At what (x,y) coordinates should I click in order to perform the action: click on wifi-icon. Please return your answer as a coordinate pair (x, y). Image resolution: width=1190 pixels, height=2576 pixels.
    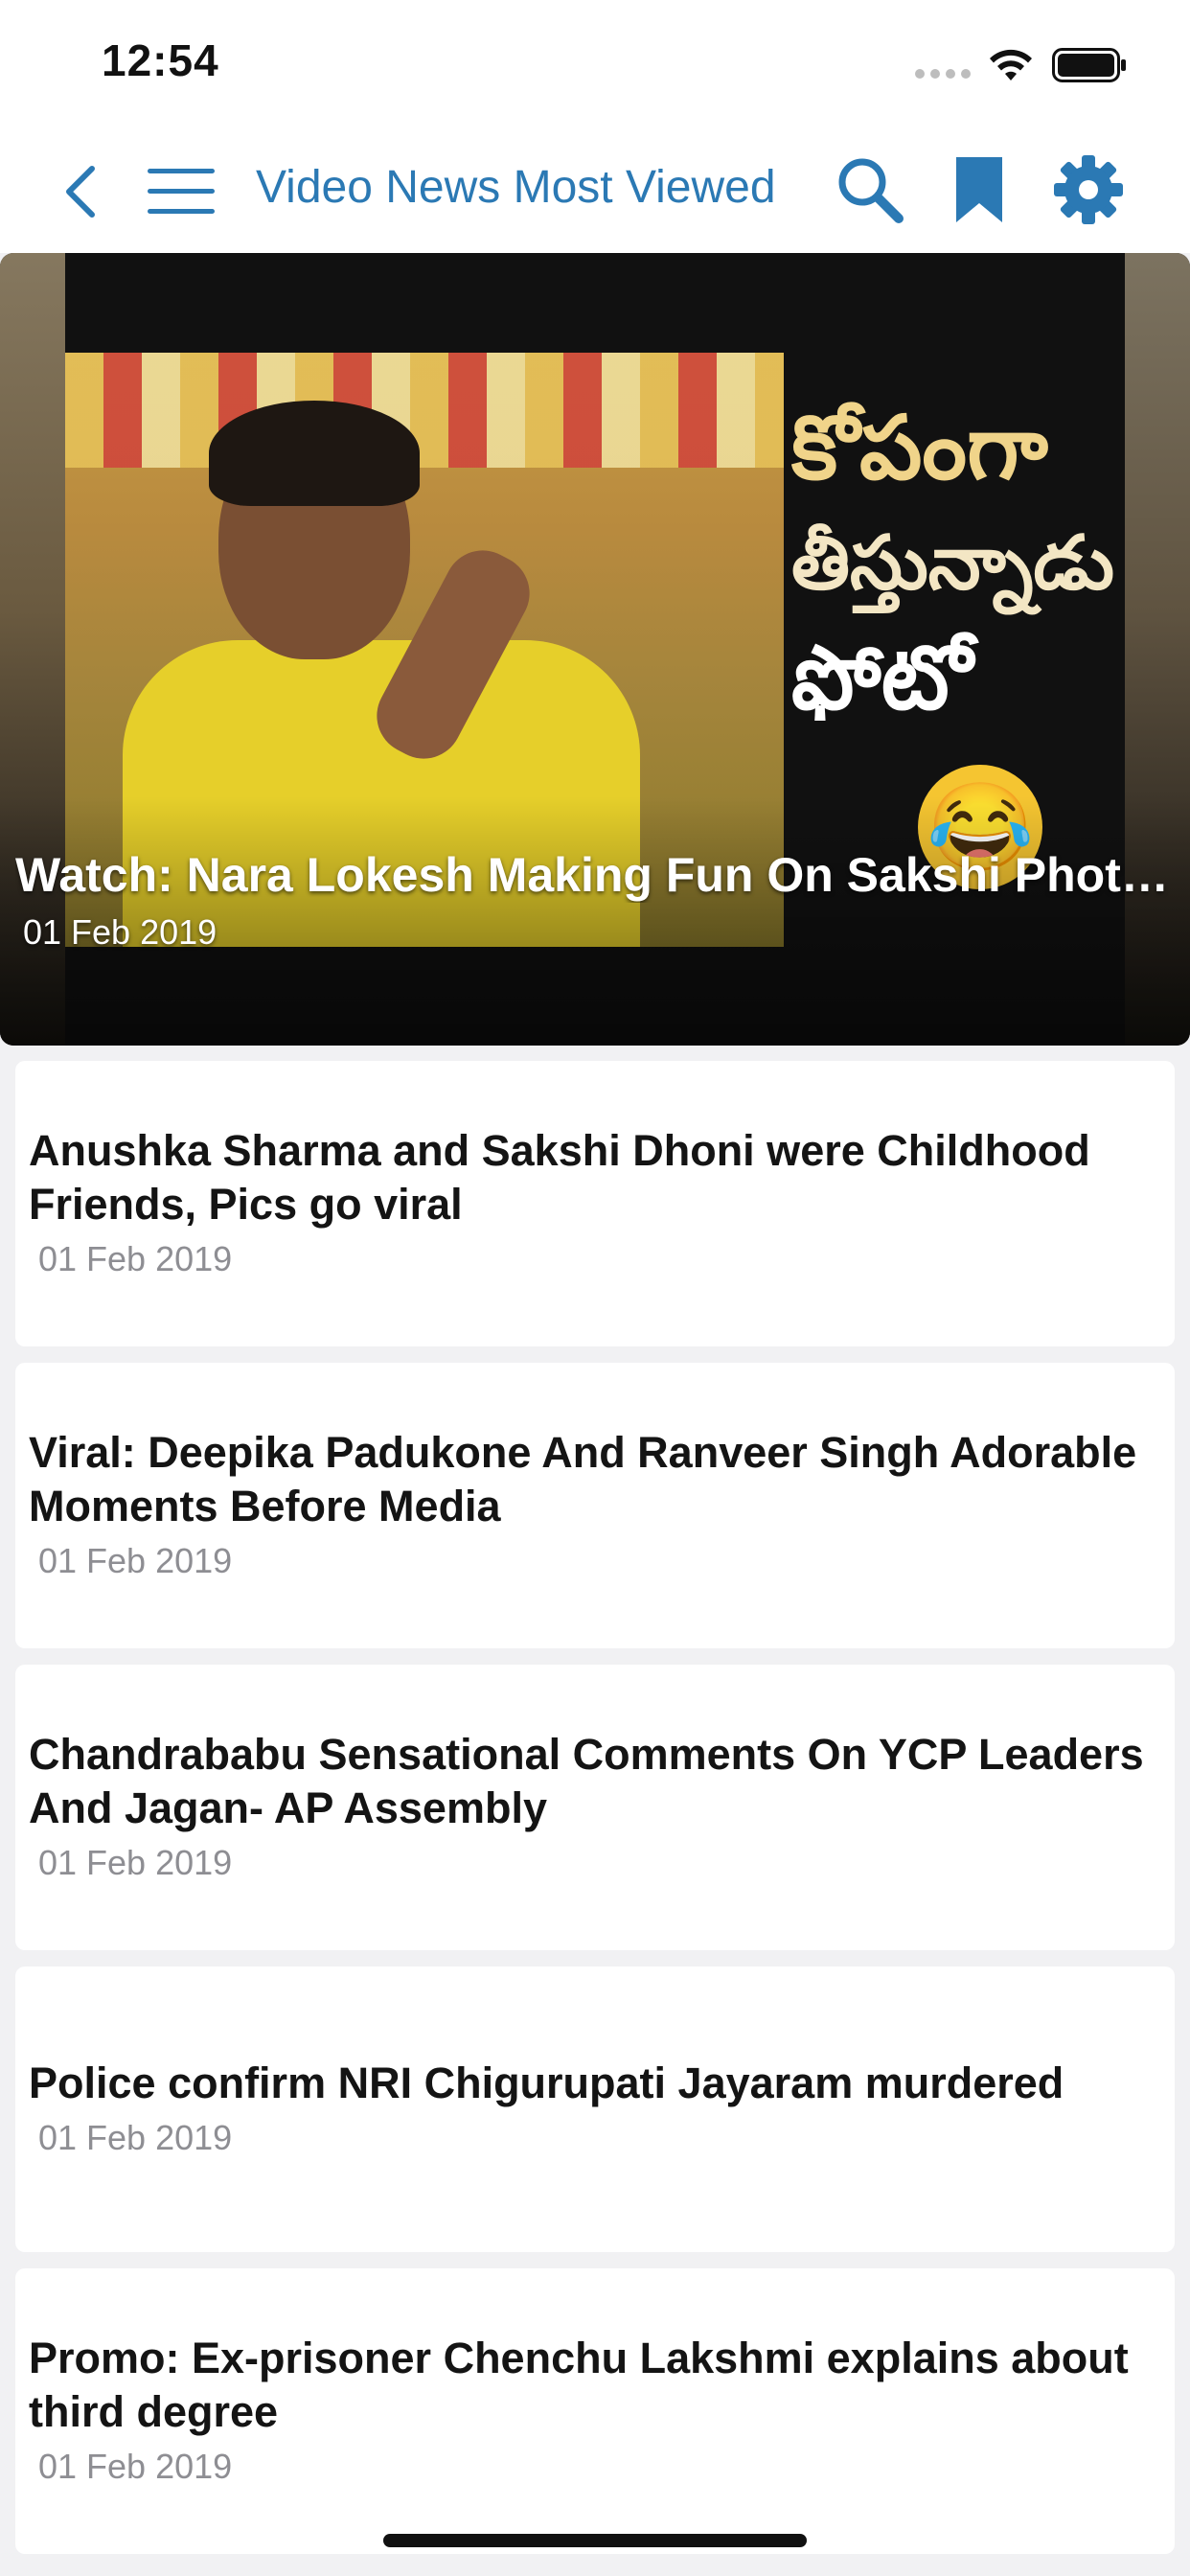
    Looking at the image, I should click on (1011, 64).